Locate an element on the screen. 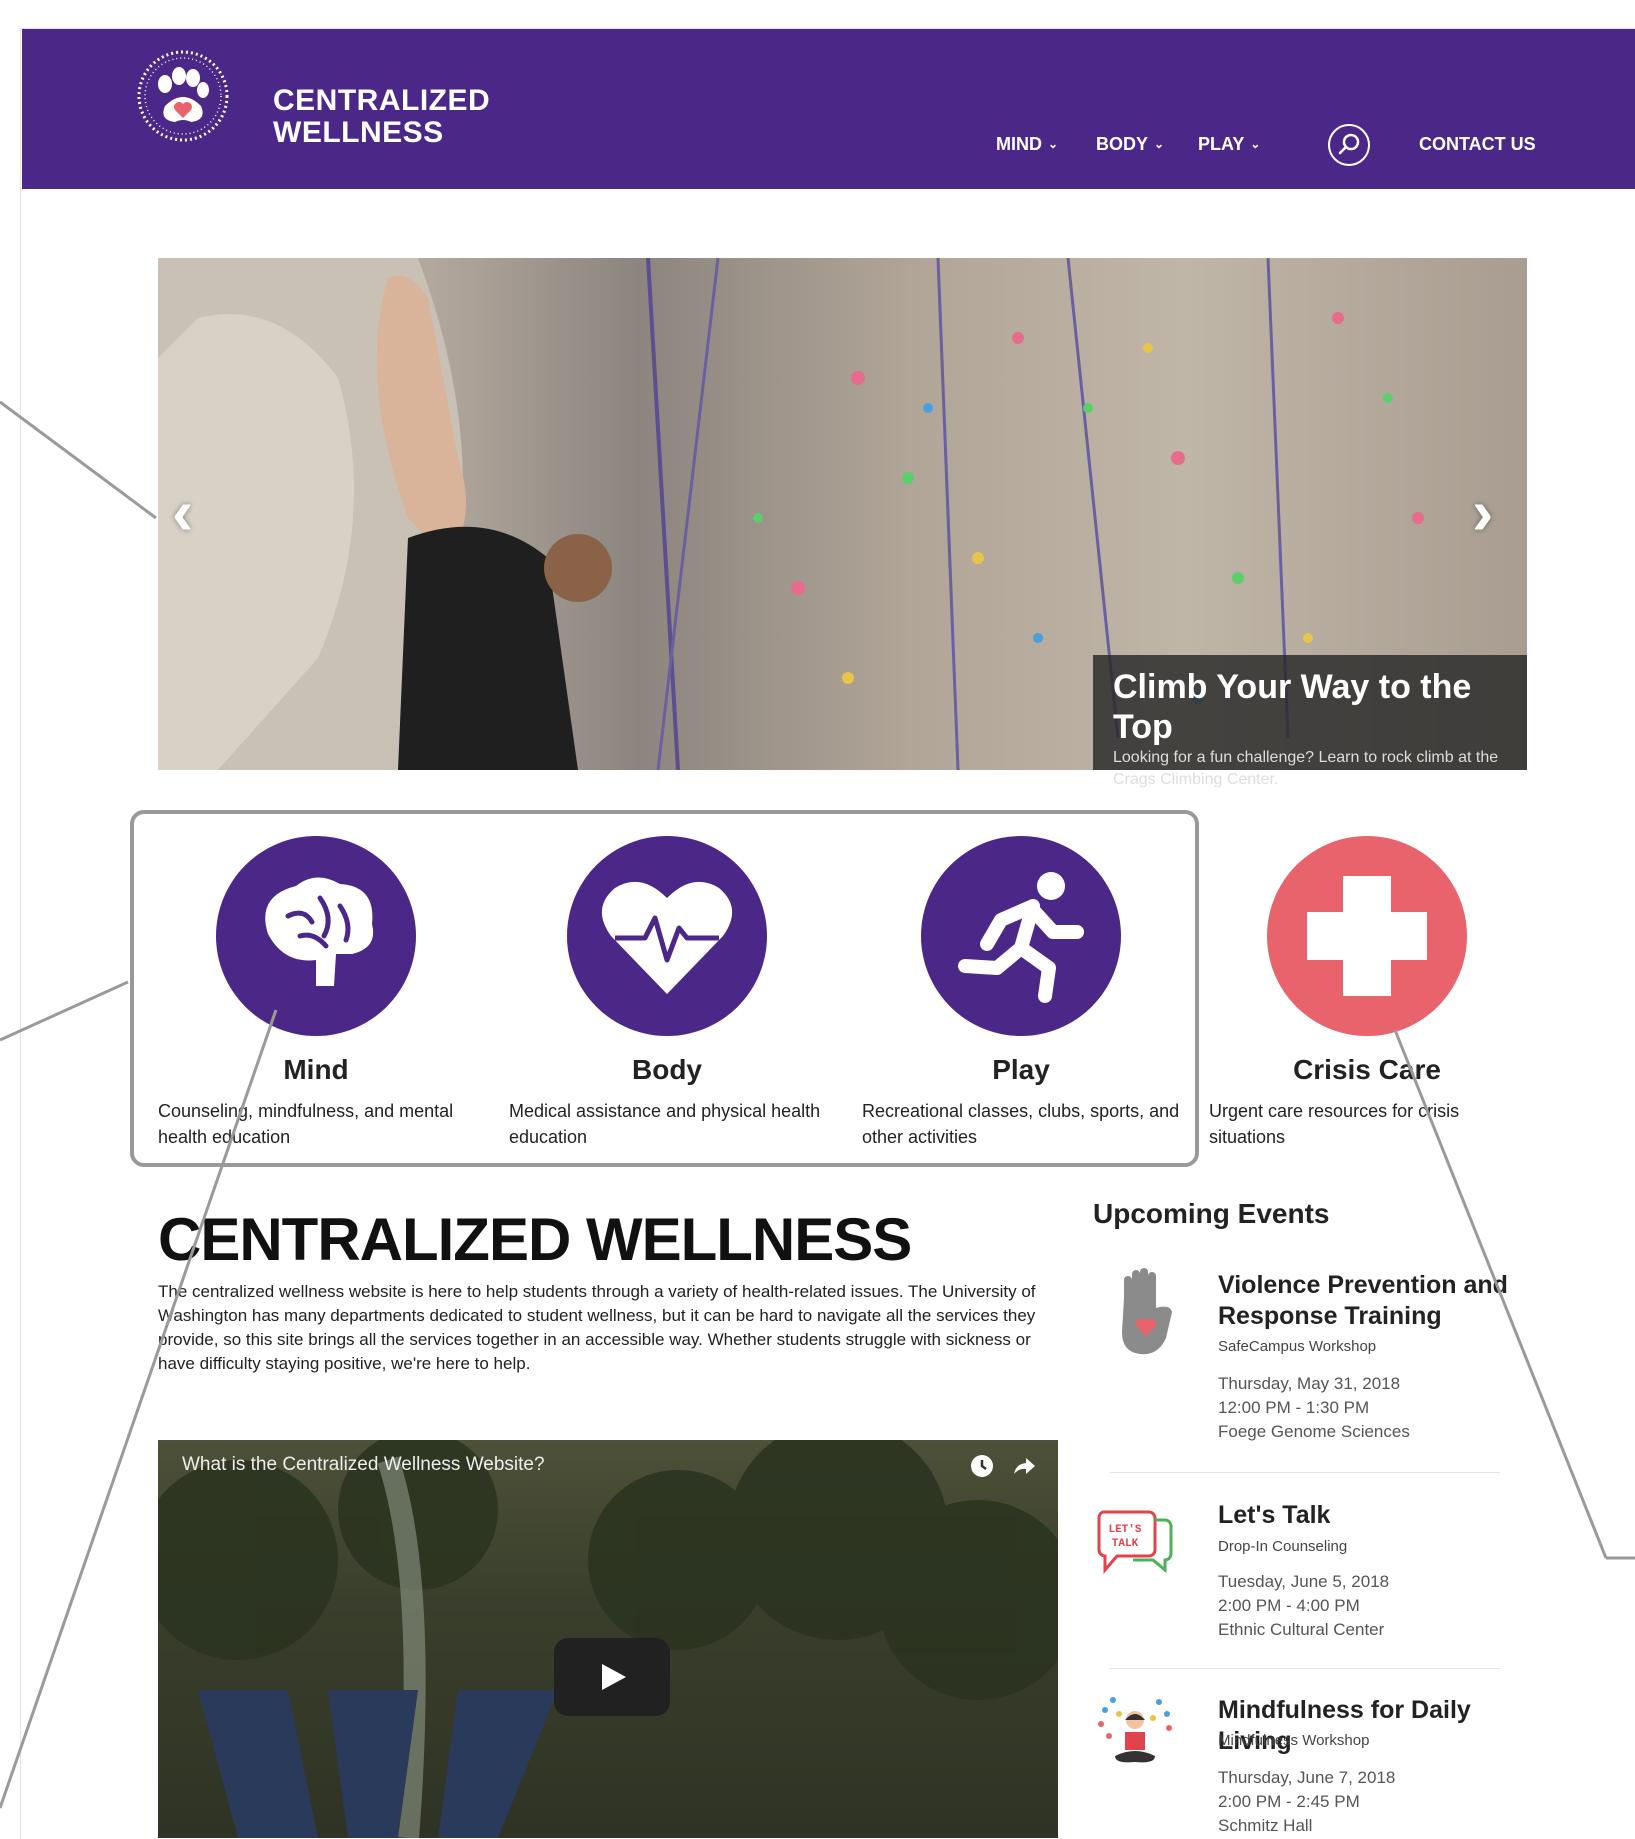 The width and height of the screenshot is (1635, 1839). body-category-title: Body is located at coordinates (667, 1070).